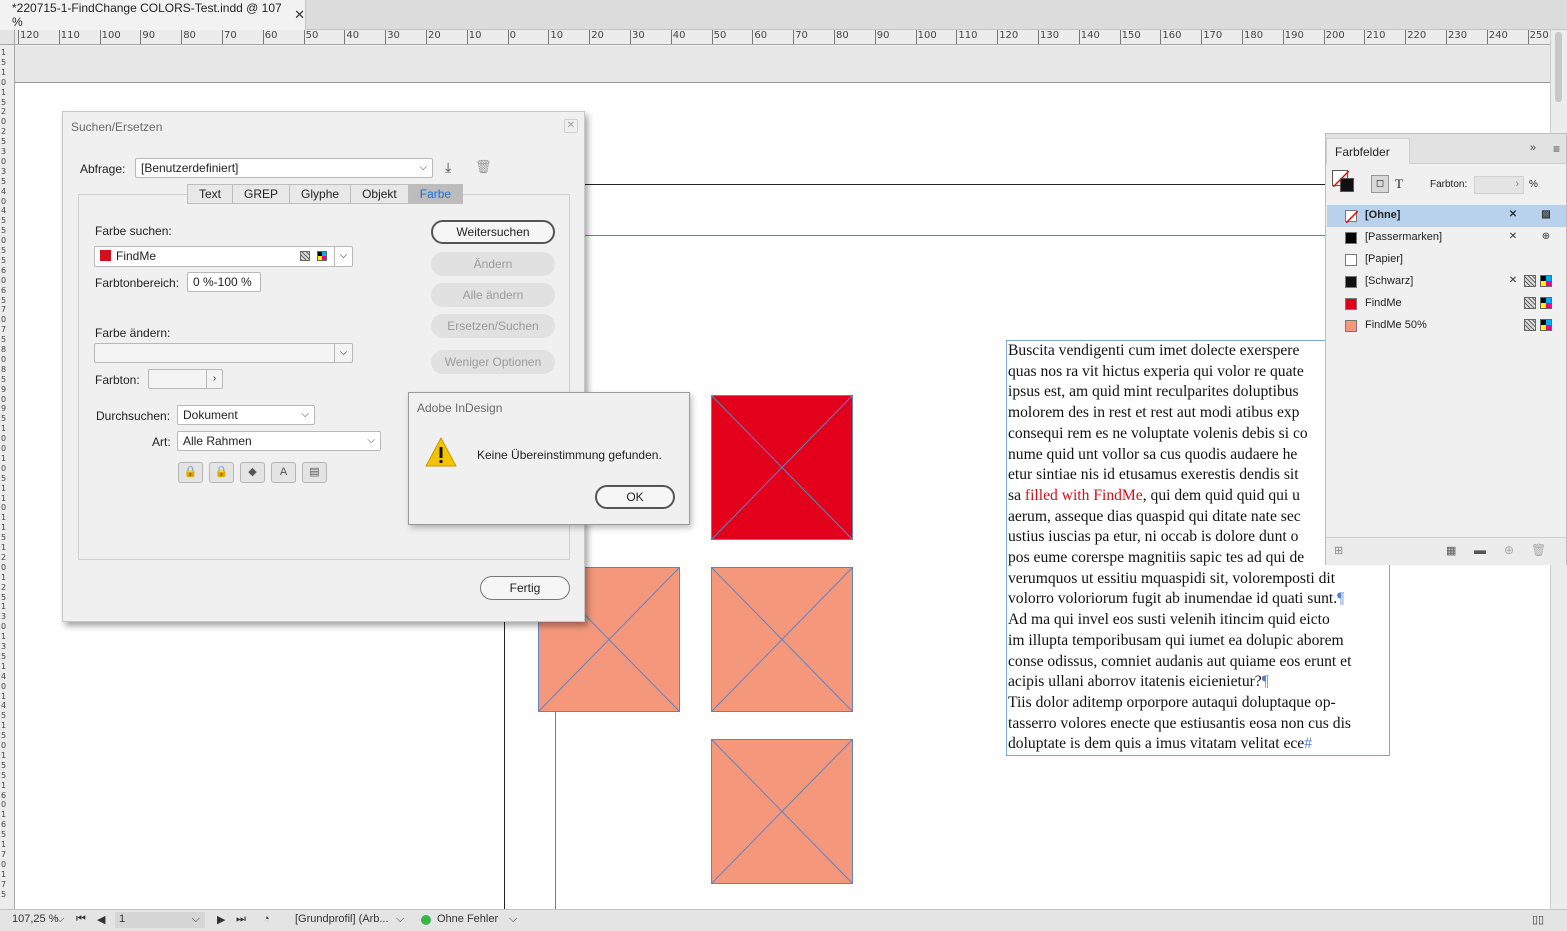  Describe the element at coordinates (380, 194) in the screenshot. I see `tab-objekt: Objekt` at that location.